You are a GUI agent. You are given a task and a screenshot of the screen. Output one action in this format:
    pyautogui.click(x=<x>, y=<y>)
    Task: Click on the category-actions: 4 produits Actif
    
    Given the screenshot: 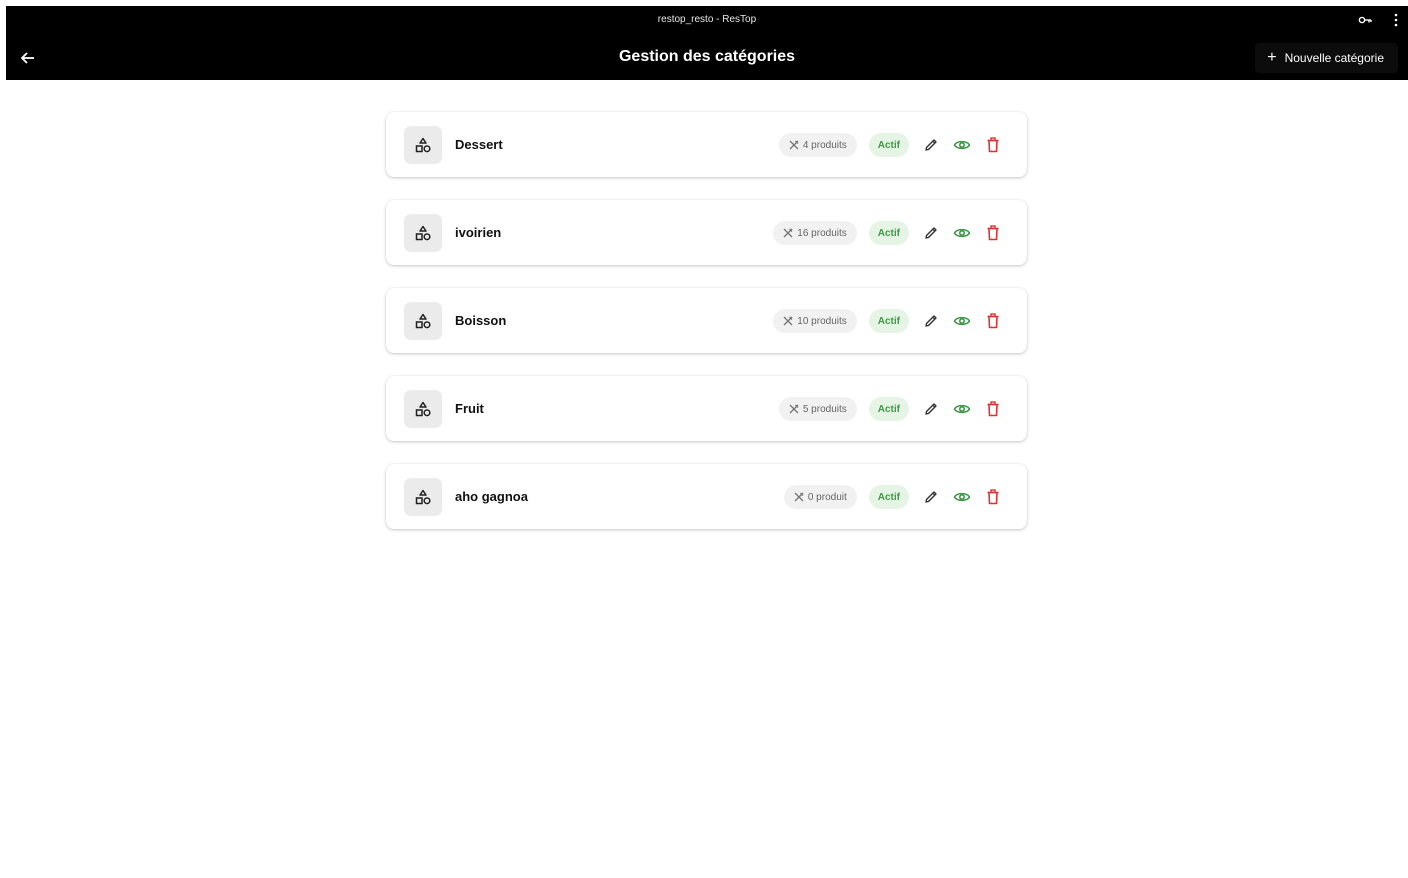 What is the action you would take?
    pyautogui.click(x=891, y=145)
    